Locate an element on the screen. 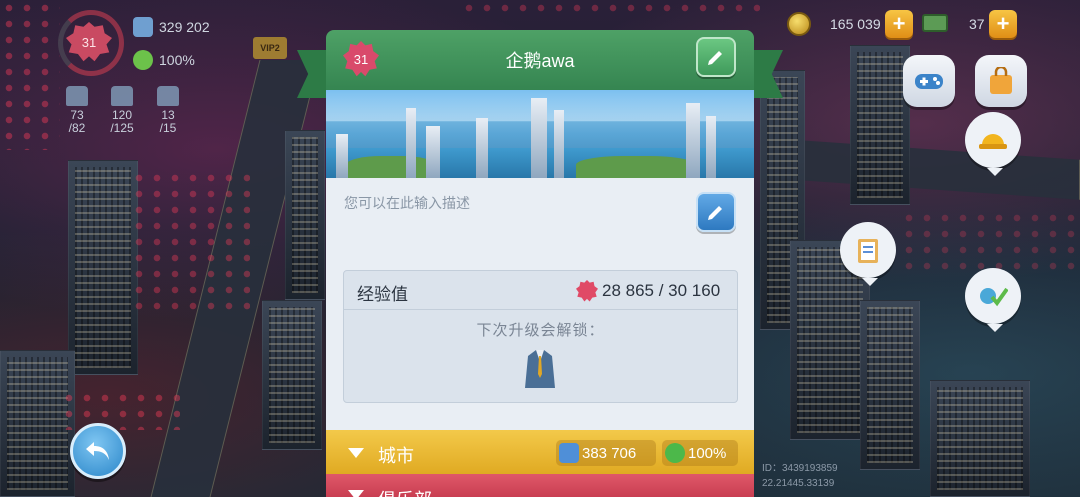 The image size is (1080, 497). shopping-bag-icon is located at coordinates (1001, 80).